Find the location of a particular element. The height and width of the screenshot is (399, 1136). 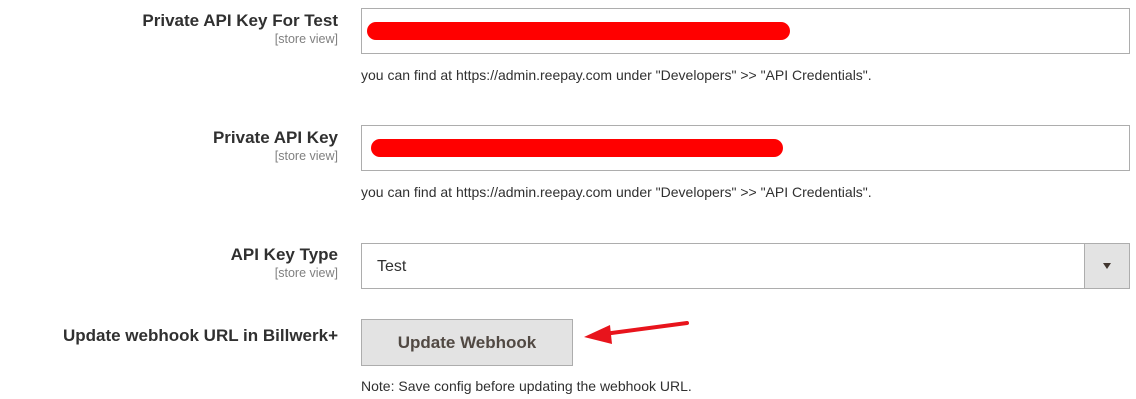

select-toggle is located at coordinates (1106, 266).